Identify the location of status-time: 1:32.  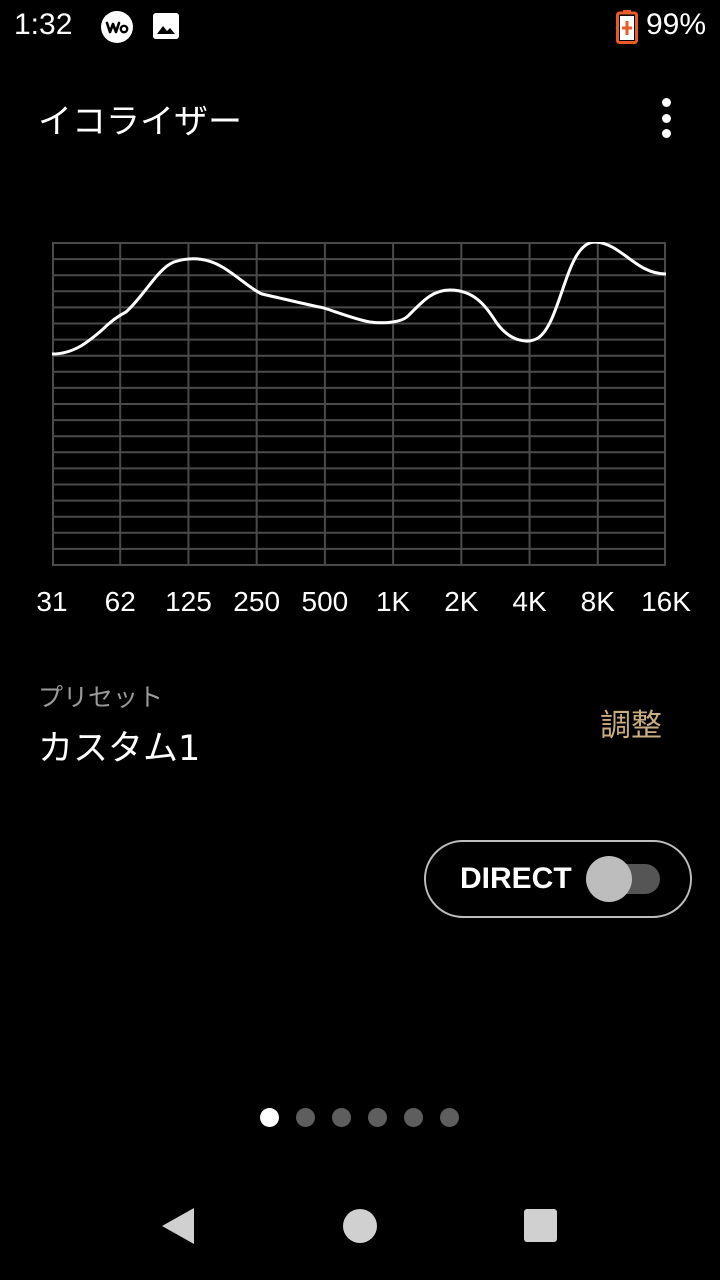
(43, 24).